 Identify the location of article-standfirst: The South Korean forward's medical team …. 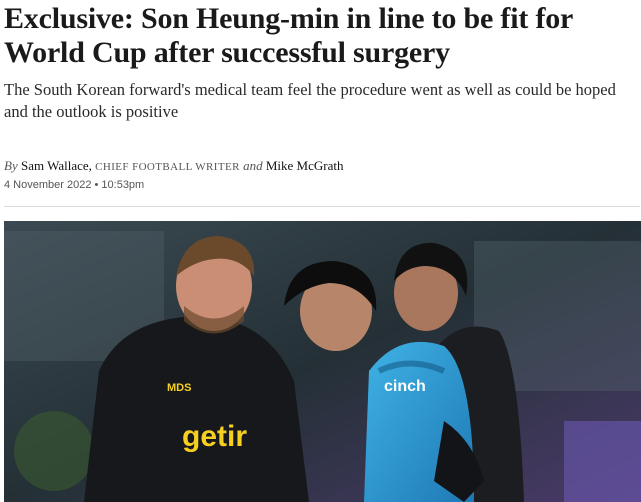
(319, 101).